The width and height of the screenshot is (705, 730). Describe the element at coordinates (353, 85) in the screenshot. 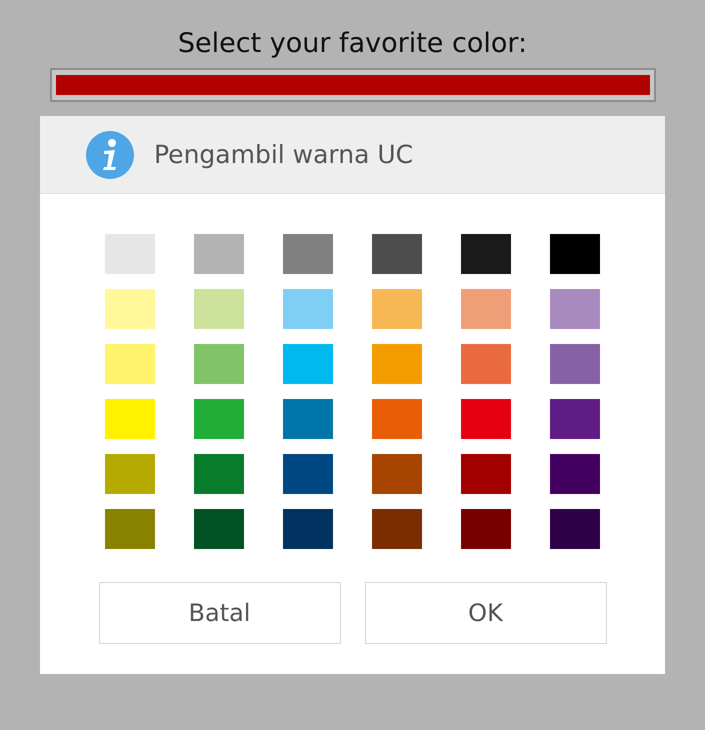

I see `color-preview-field` at that location.